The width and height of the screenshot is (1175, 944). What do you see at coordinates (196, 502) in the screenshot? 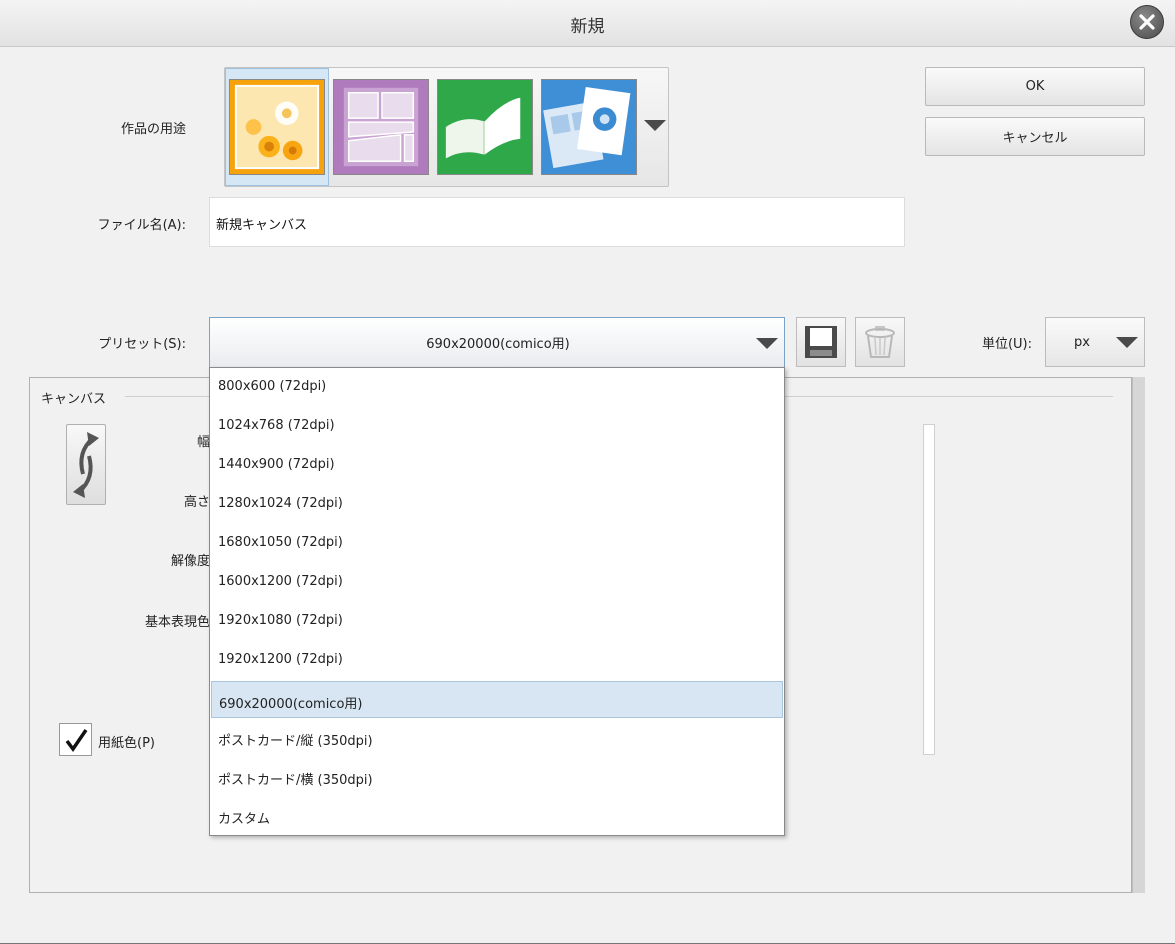
I see `height-label: 高さ` at bounding box center [196, 502].